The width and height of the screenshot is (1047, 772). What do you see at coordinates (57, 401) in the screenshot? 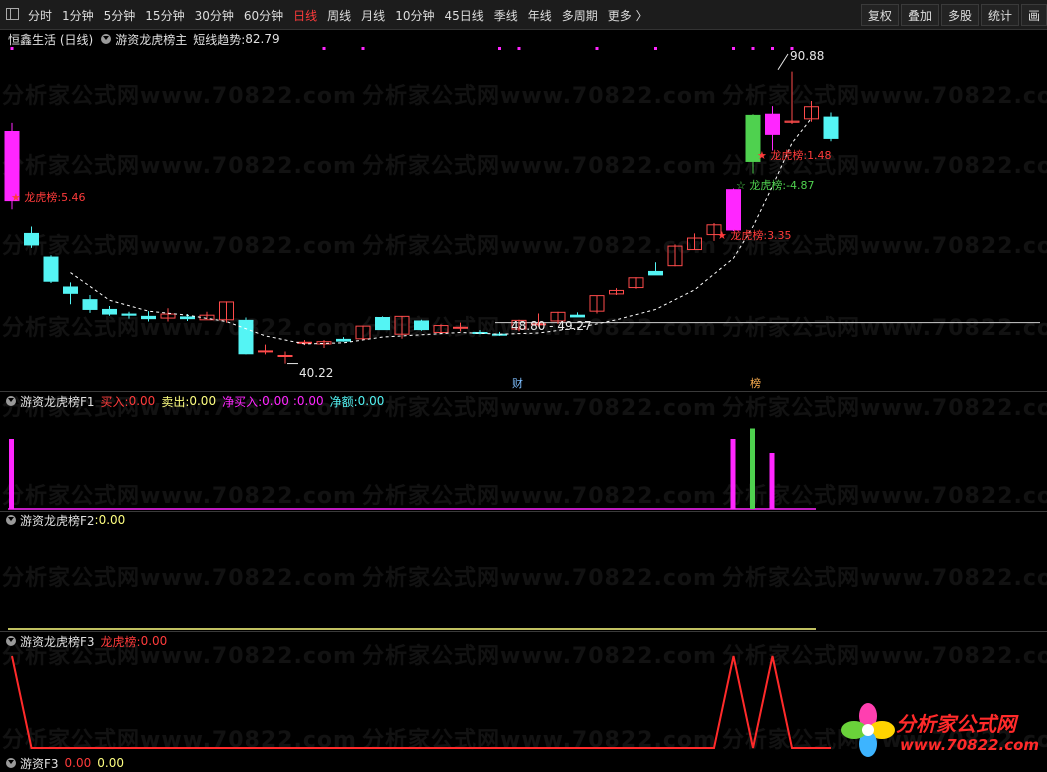
I see `f1-name: 游资龙虎榜F1` at bounding box center [57, 401].